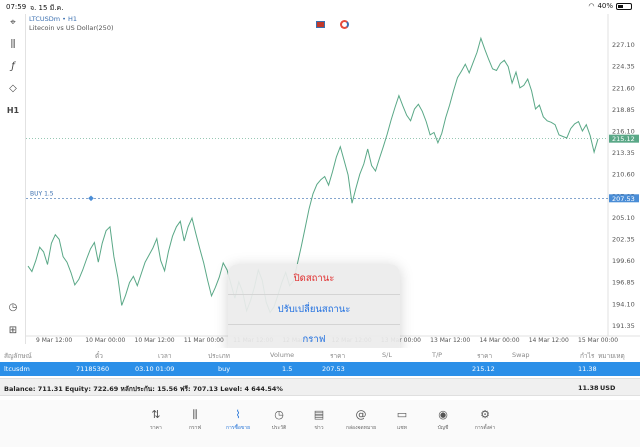 The image size is (640, 447). Describe the element at coordinates (279, 422) in the screenshot. I see `tab-history: ◷ ประวัติ` at that location.